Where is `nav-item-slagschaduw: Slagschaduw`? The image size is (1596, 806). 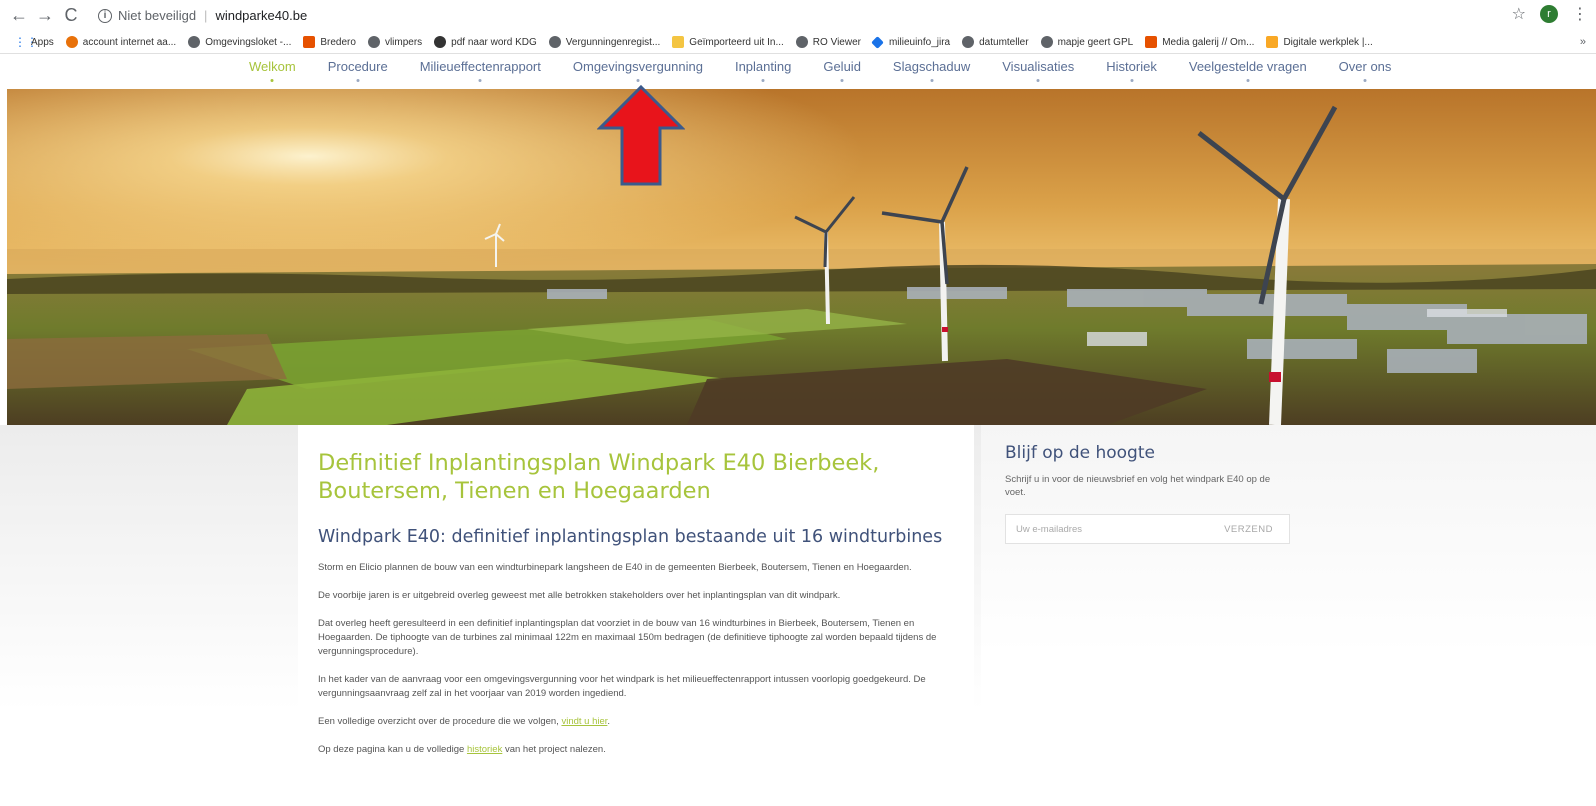
nav-item-slagschaduw: Slagschaduw is located at coordinates (931, 71).